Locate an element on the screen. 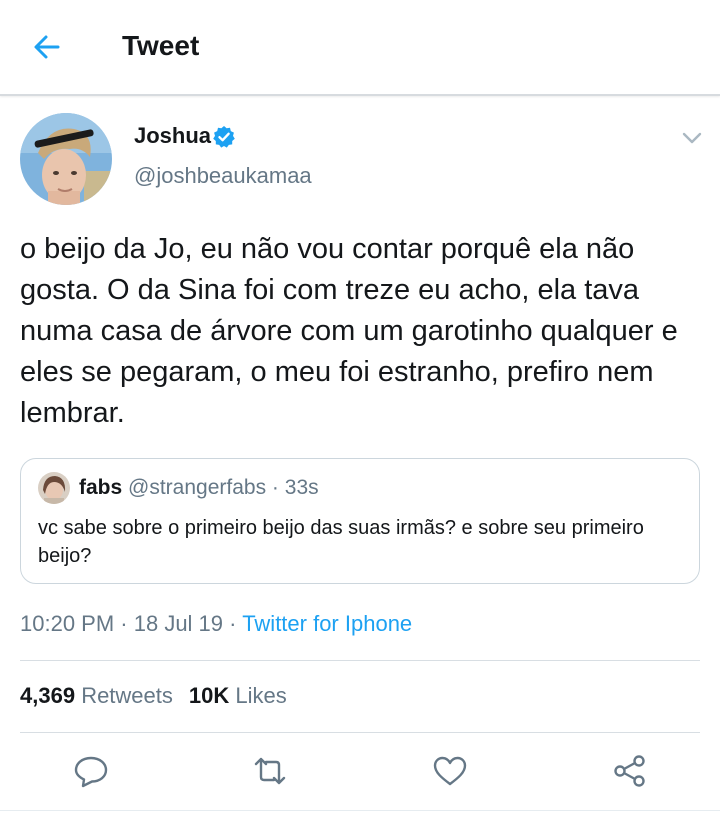 The width and height of the screenshot is (720, 815). quoted-avatar is located at coordinates (54, 488).